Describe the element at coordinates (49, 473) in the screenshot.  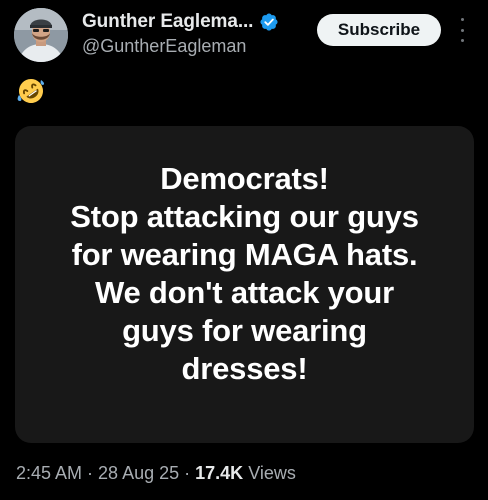
I see `post-time: 2:45 AM` at that location.